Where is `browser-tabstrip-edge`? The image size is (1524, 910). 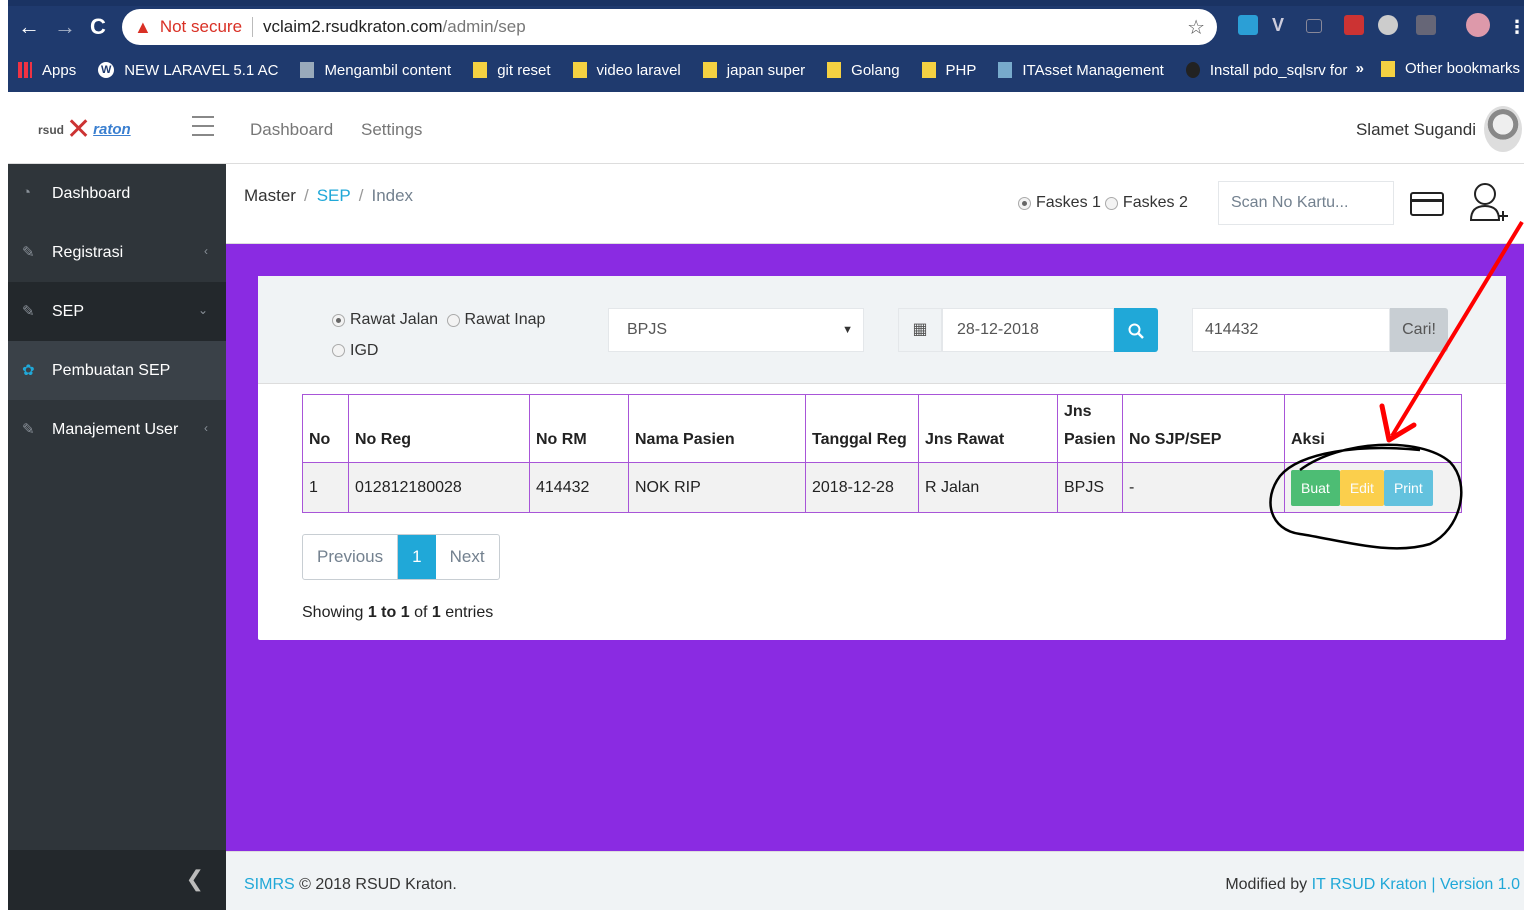
browser-tabstrip-edge is located at coordinates (766, 3).